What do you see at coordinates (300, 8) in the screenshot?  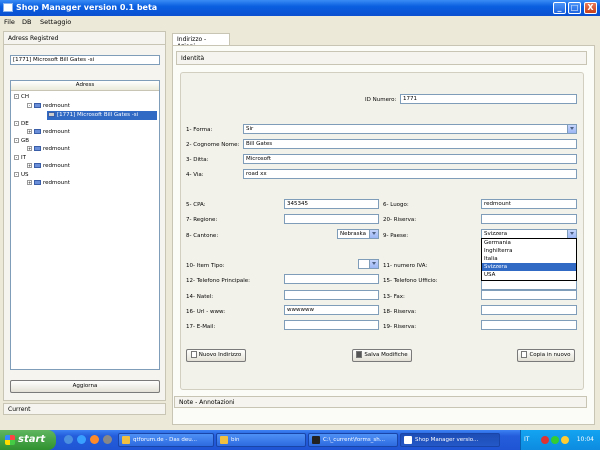 I see `title-bar: Shop Manager version 0.1 beta _ □ X` at bounding box center [300, 8].